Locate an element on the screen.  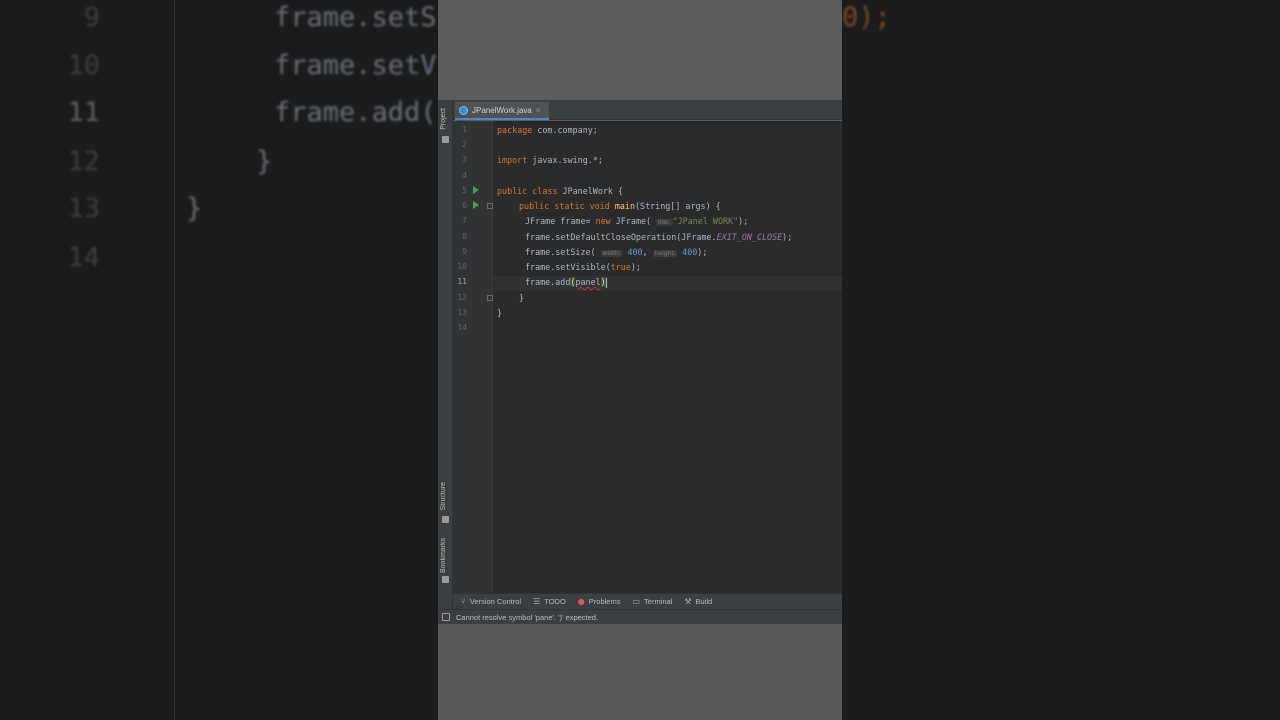
version-control-button: ⑂ Version Control is located at coordinates (491, 601).